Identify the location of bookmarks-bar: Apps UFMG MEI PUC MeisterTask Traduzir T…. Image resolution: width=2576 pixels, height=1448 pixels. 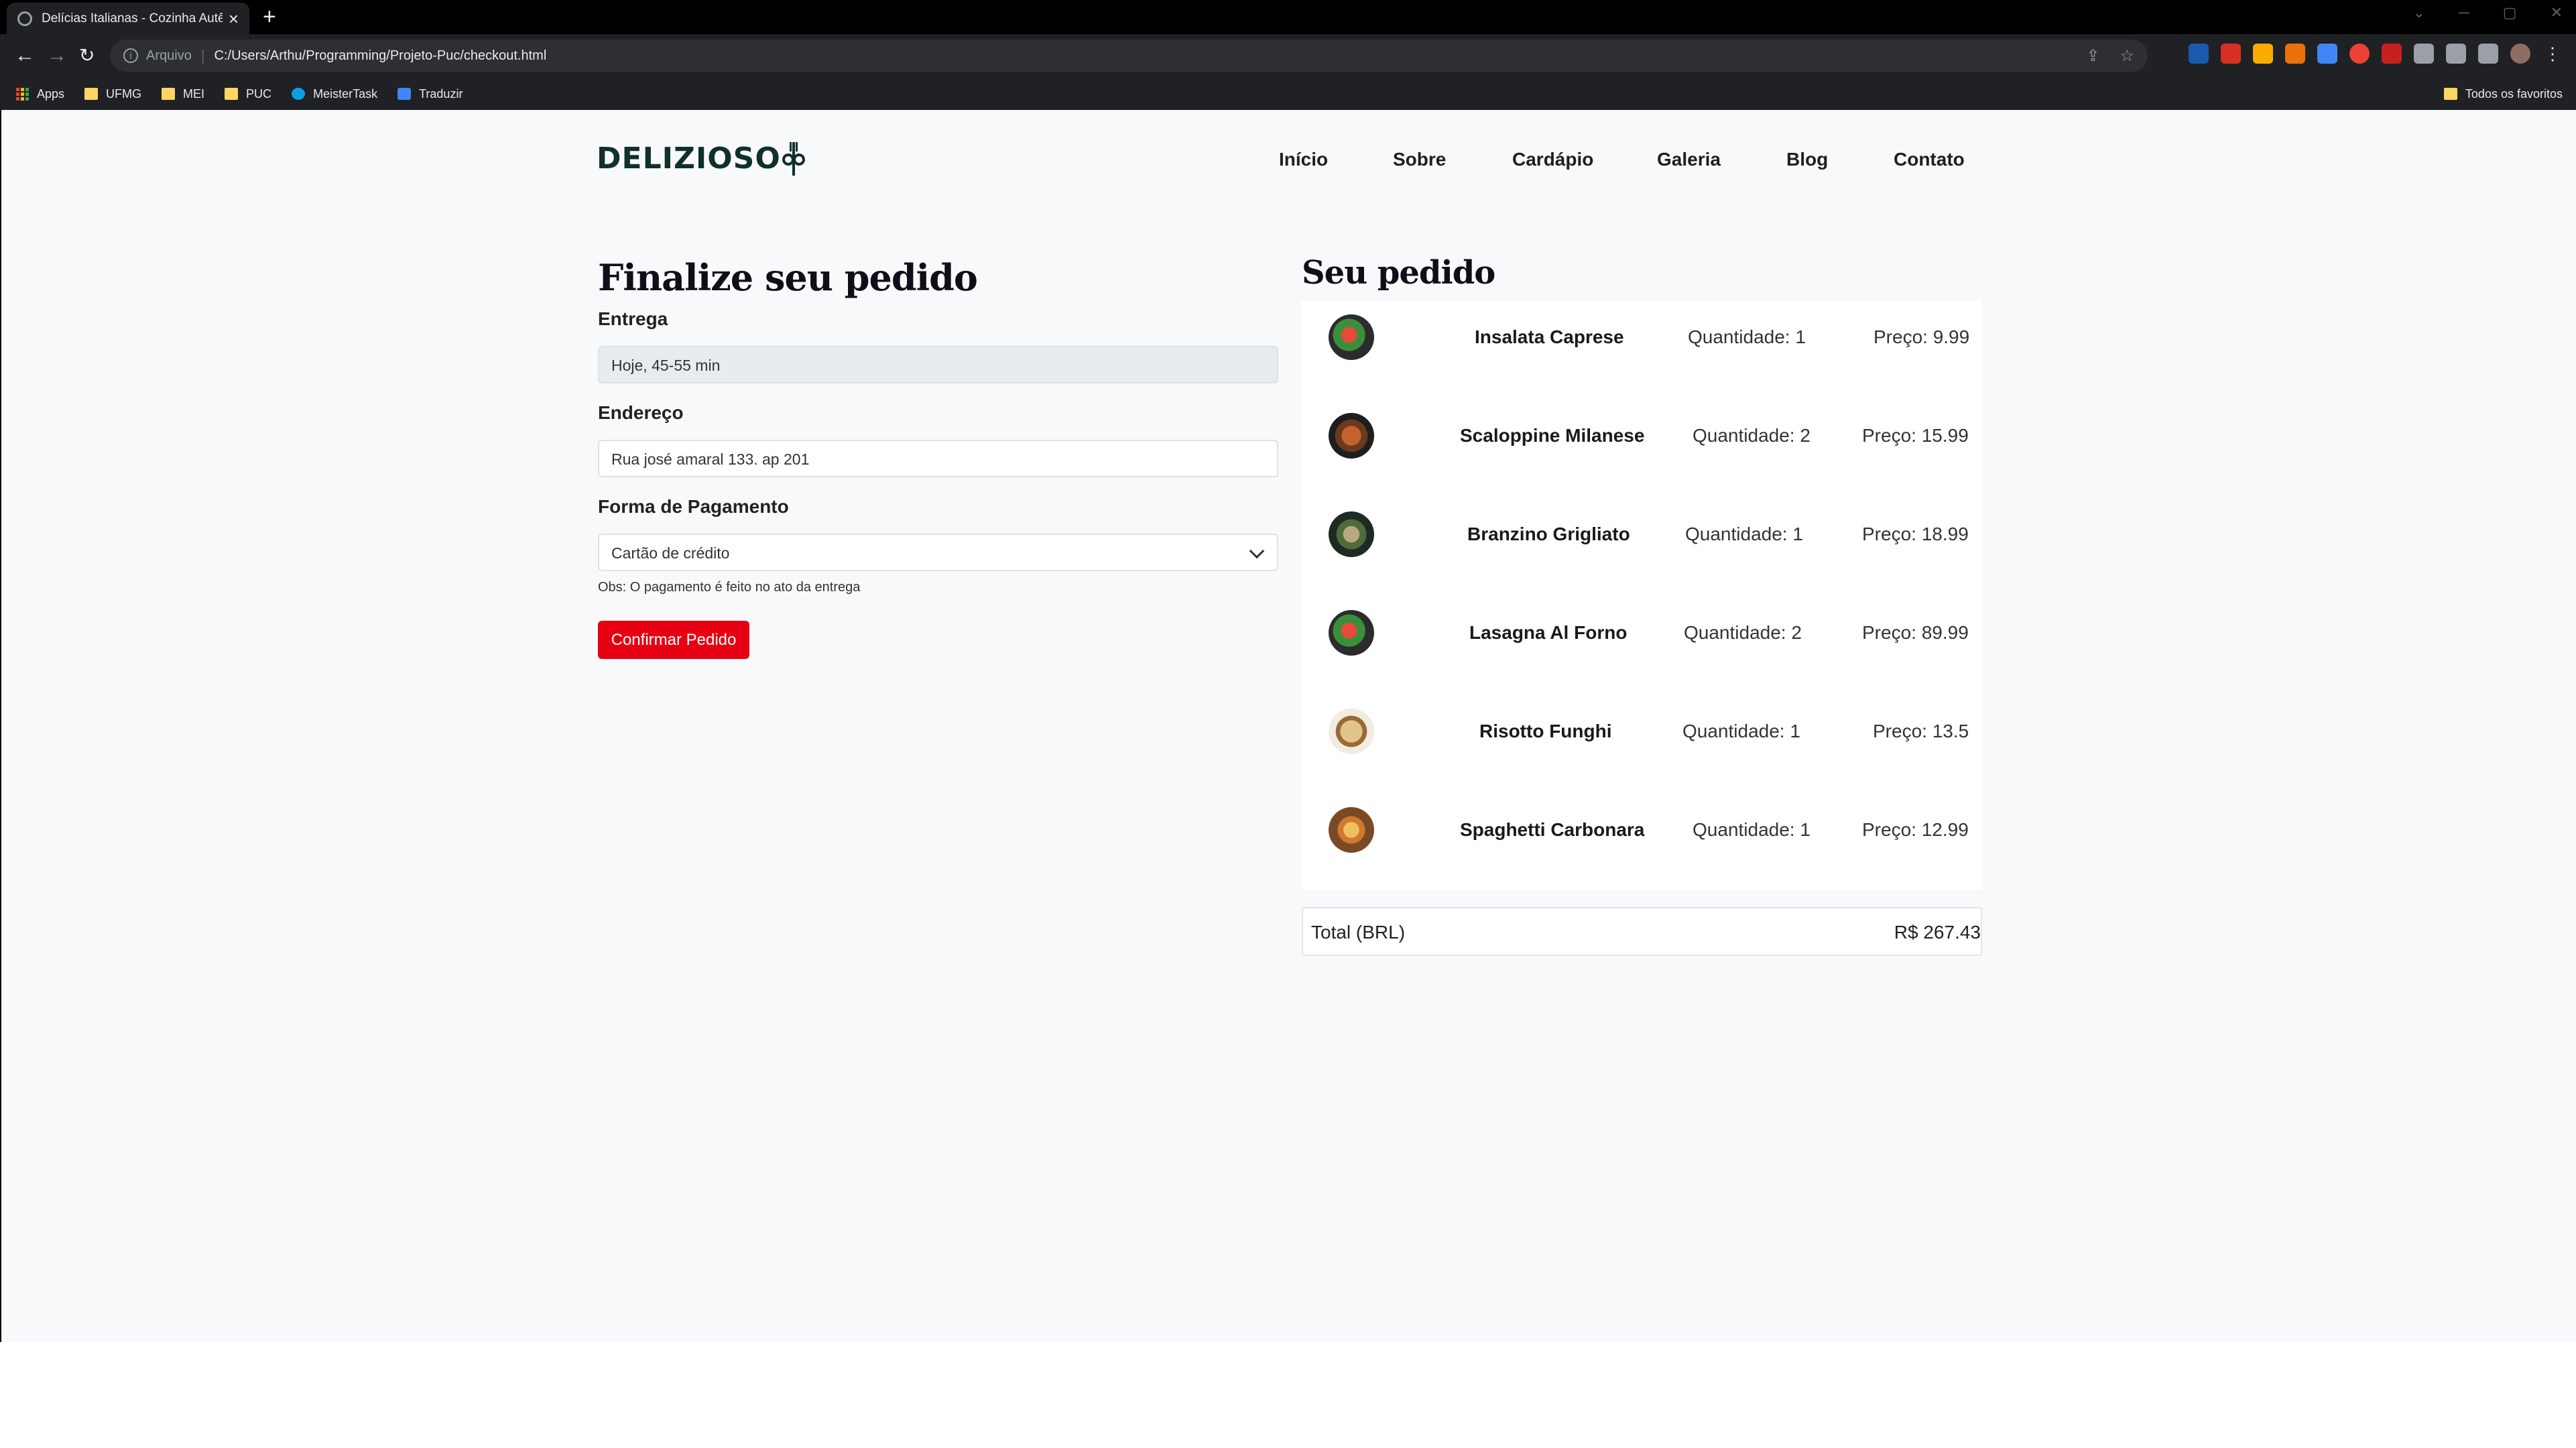
(1288, 94).